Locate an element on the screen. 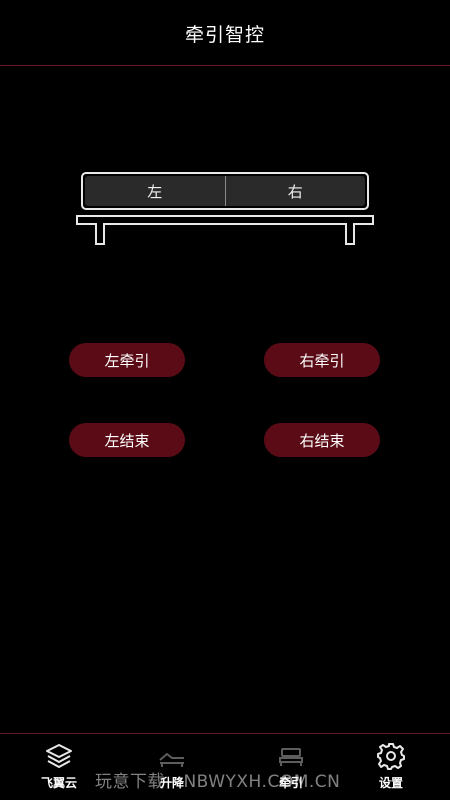 Image resolution: width=450 pixels, height=800 pixels. left-end-button: 左结束 is located at coordinates (127, 440).